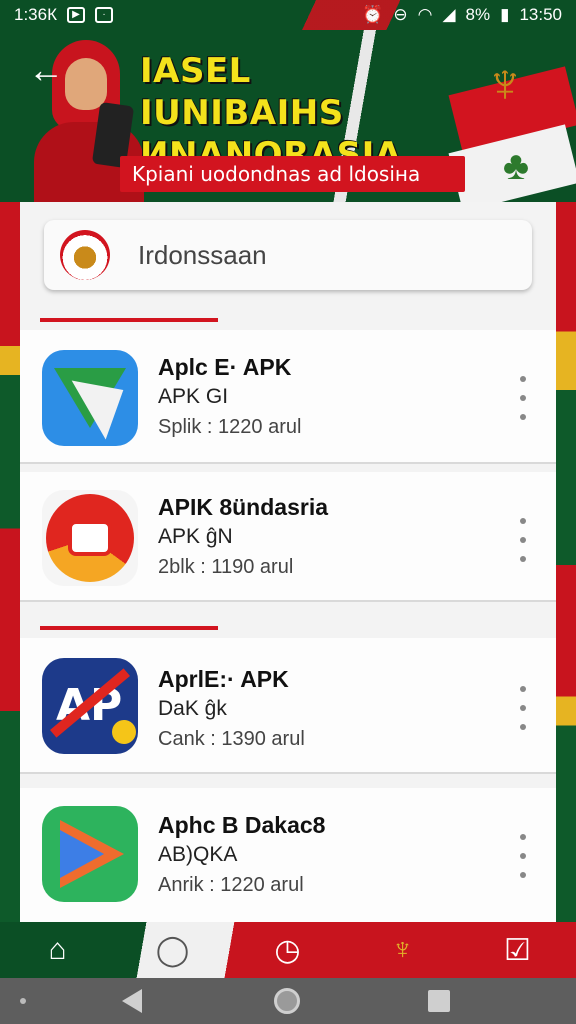 The width and height of the screenshot is (576, 1024). I want to click on checklist-icon: ☑, so click(517, 950).